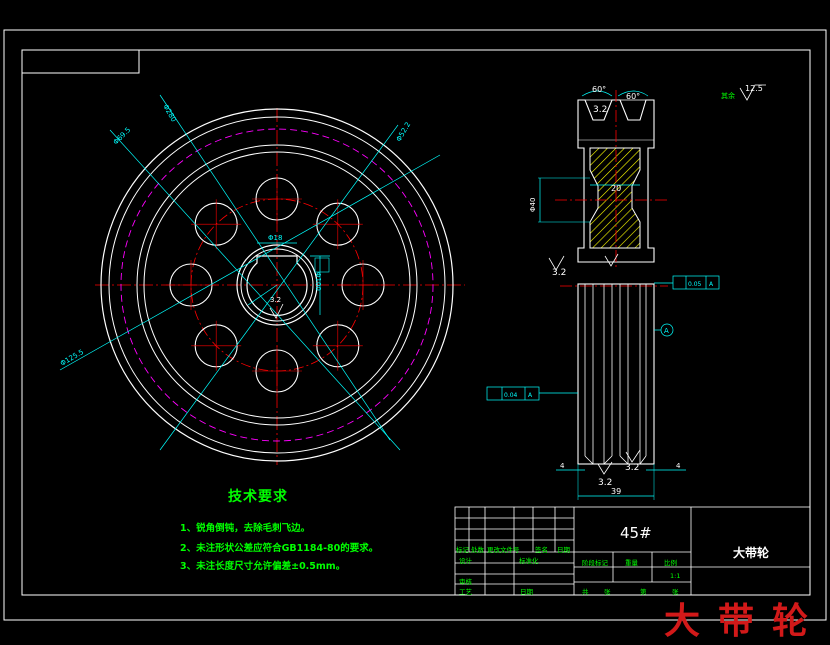 This screenshot has width=830, height=645. Describe the element at coordinates (563, 550) in the screenshot. I see `tb-date: 日期` at that location.